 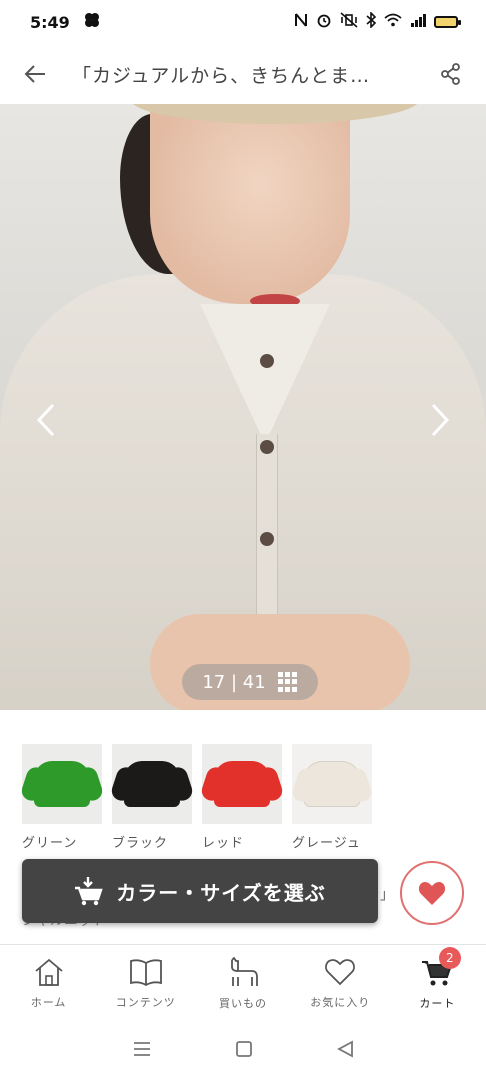 What do you see at coordinates (340, 1002) in the screenshot?
I see `tab-favorites-label: お気に入り` at bounding box center [340, 1002].